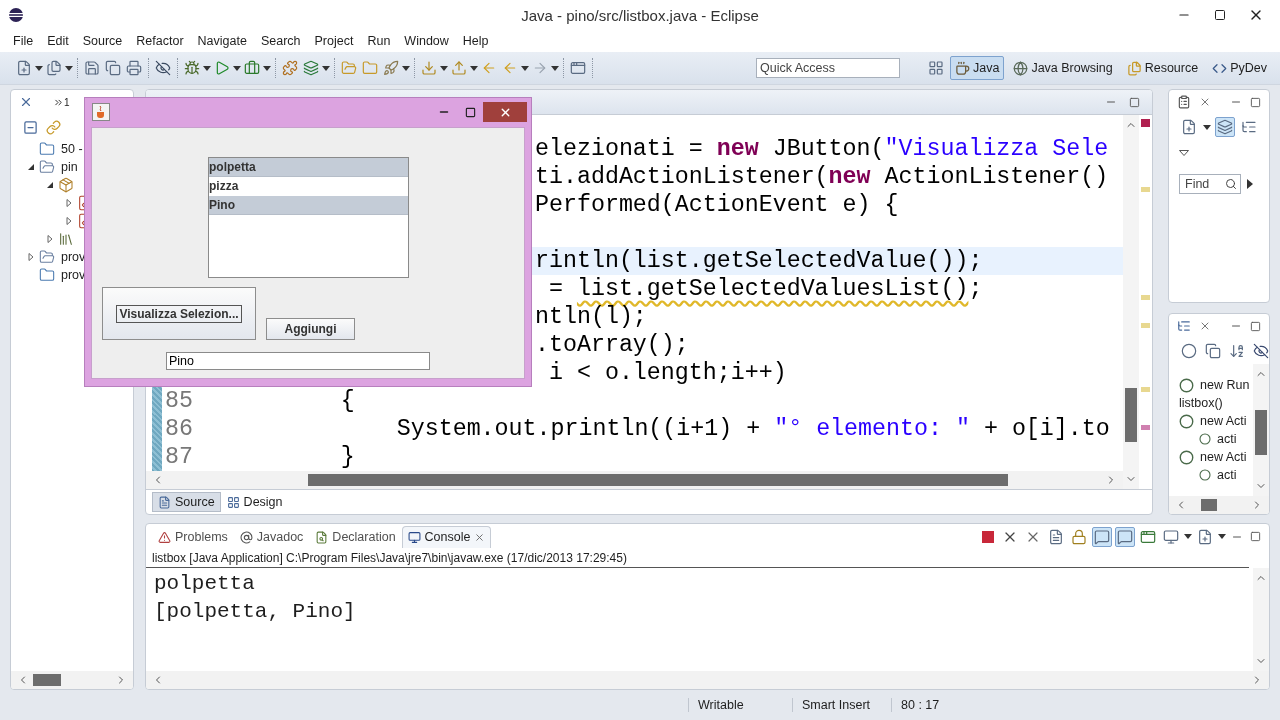  I want to click on outline-item: listbox(), so click(1201, 403).